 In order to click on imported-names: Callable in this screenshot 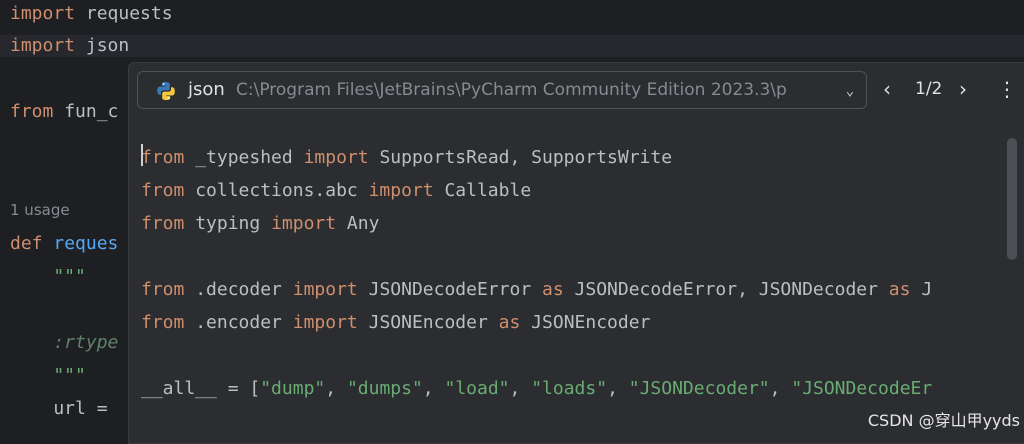, I will do `click(482, 190)`.